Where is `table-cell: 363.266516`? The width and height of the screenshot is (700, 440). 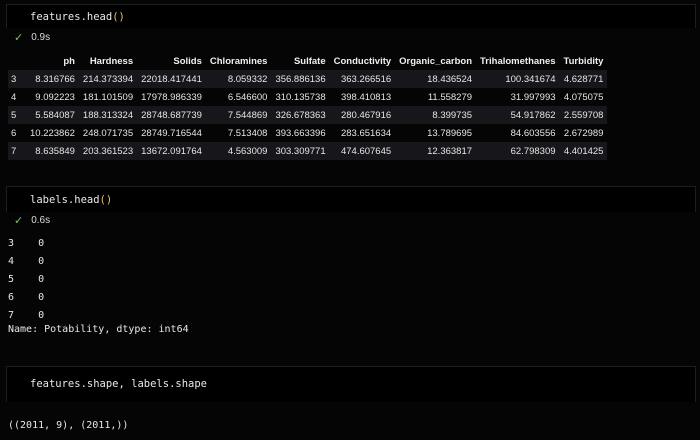 table-cell: 363.266516 is located at coordinates (366, 79).